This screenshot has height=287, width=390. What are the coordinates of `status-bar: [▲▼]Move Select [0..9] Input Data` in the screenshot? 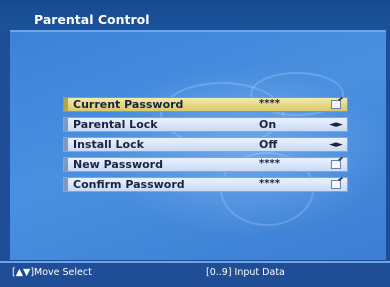 It's located at (195, 273).